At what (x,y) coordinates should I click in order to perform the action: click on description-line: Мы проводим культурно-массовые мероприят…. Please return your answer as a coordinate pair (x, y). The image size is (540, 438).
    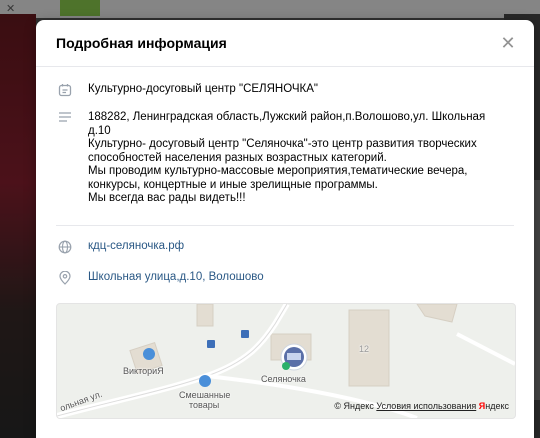
    Looking at the image, I should click on (278, 171).